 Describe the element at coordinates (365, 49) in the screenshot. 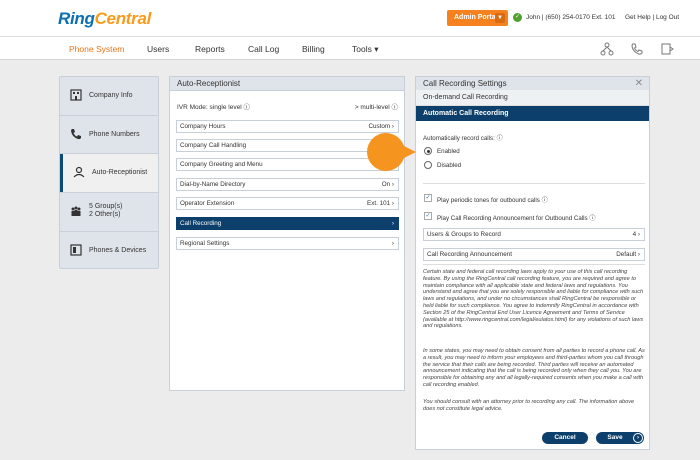

I see `tab-tools: Tools ▾` at that location.